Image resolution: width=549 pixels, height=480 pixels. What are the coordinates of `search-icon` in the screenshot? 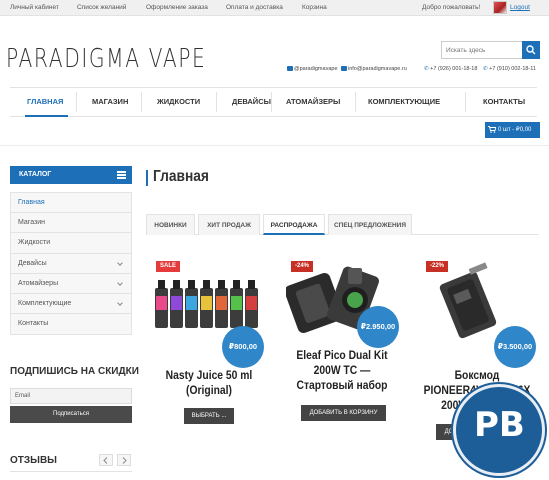 It's located at (531, 50).